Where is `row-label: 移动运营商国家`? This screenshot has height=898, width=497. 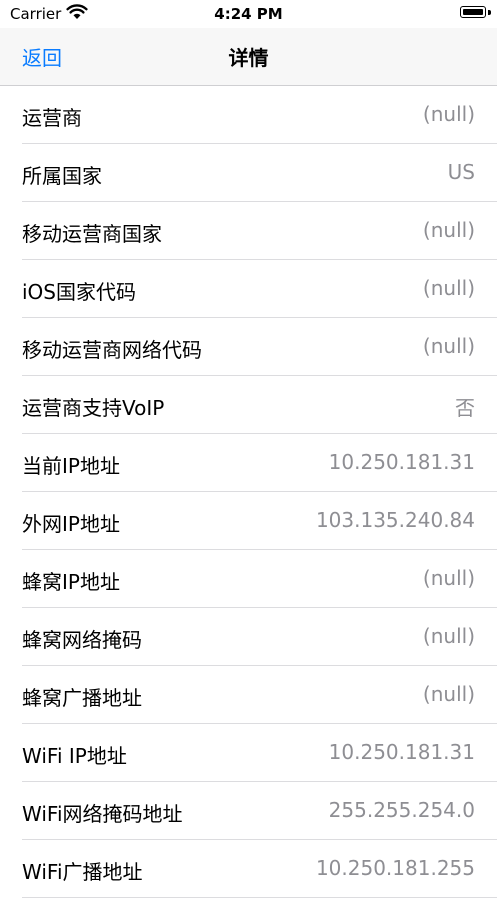
row-label: 移动运营商国家 is located at coordinates (92, 234).